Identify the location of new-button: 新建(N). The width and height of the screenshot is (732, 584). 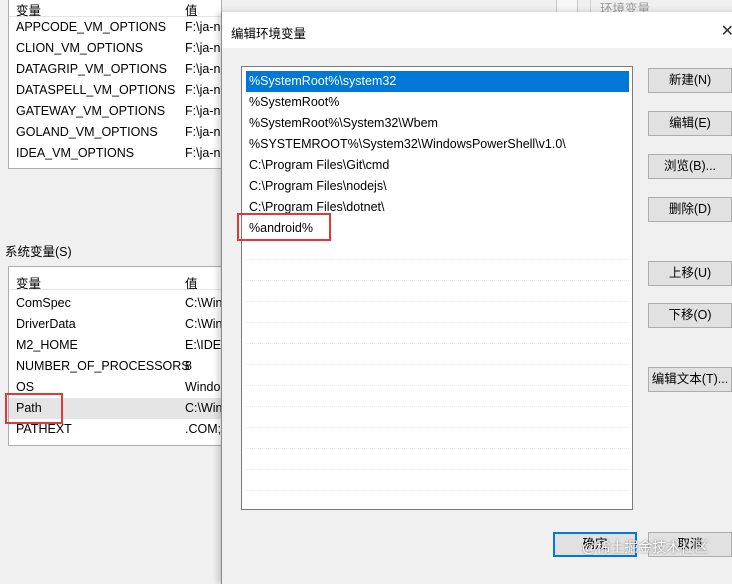
(690, 80).